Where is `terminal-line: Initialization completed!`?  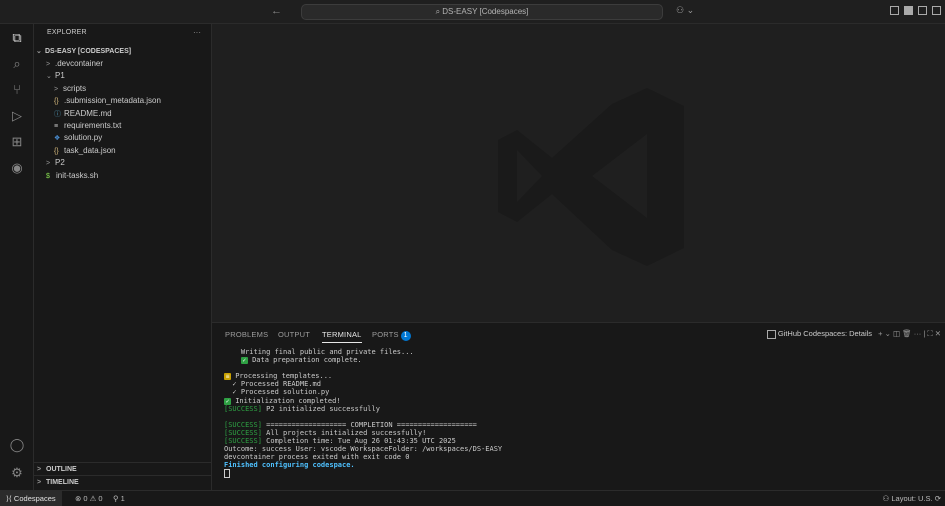 terminal-line: Initialization completed! is located at coordinates (288, 400).